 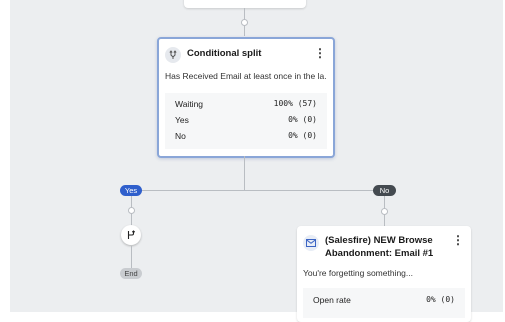 What do you see at coordinates (332, 300) in the screenshot?
I see `stat-label: Open rate` at bounding box center [332, 300].